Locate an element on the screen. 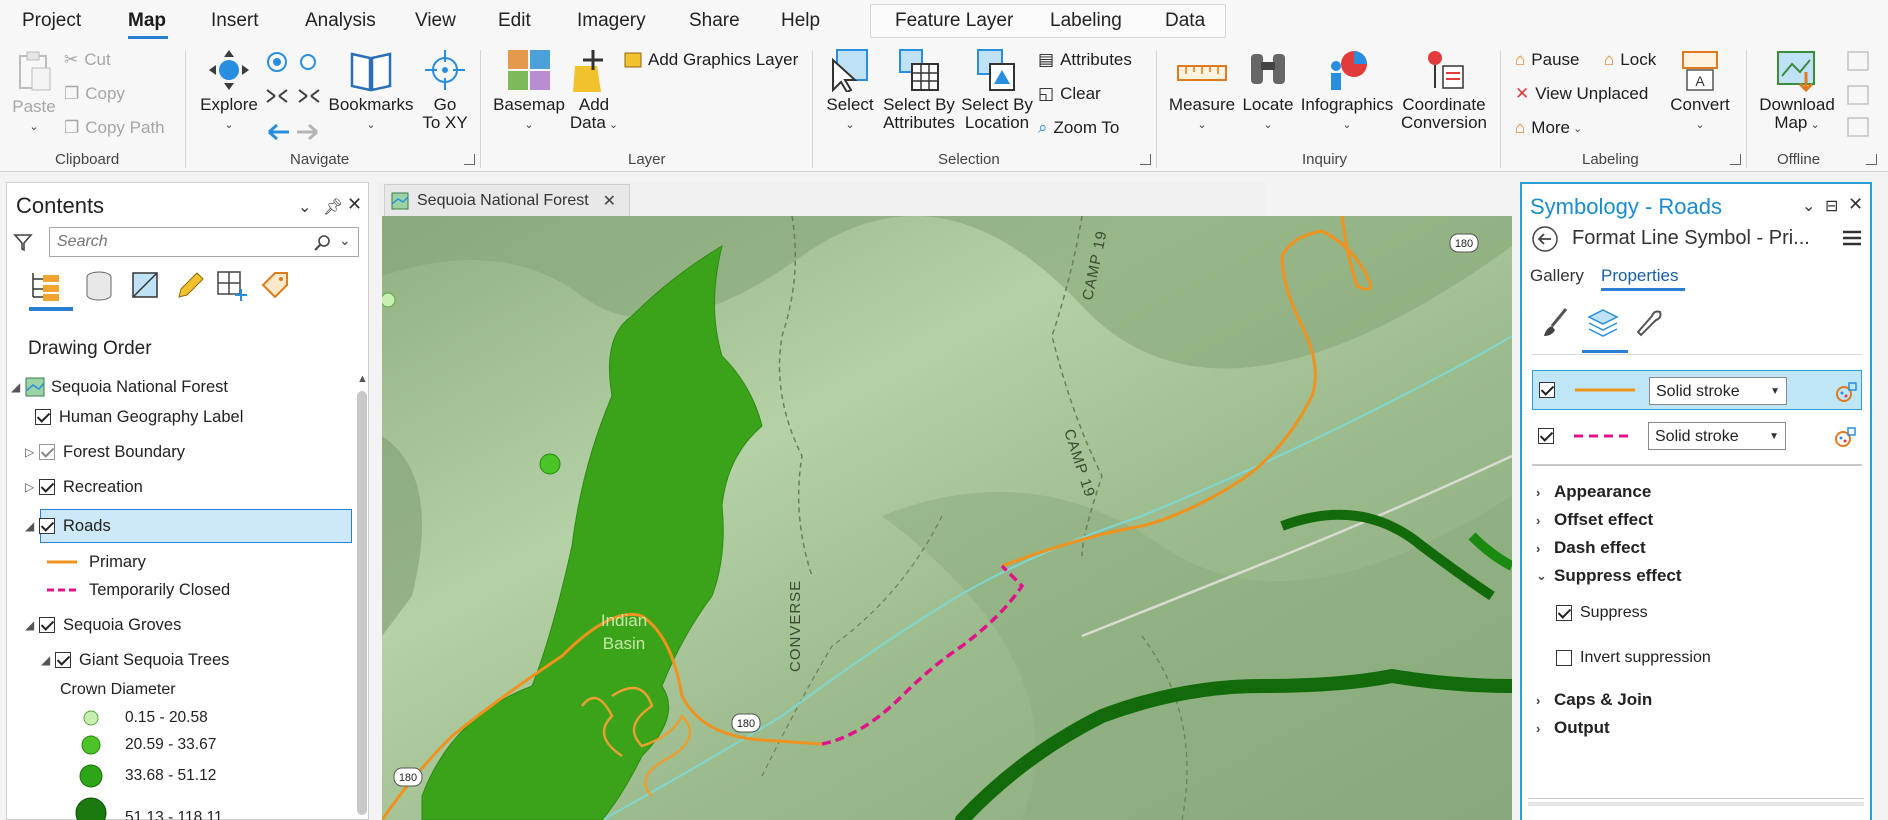  caps-join-section: › Caps & Join is located at coordinates (1594, 700).